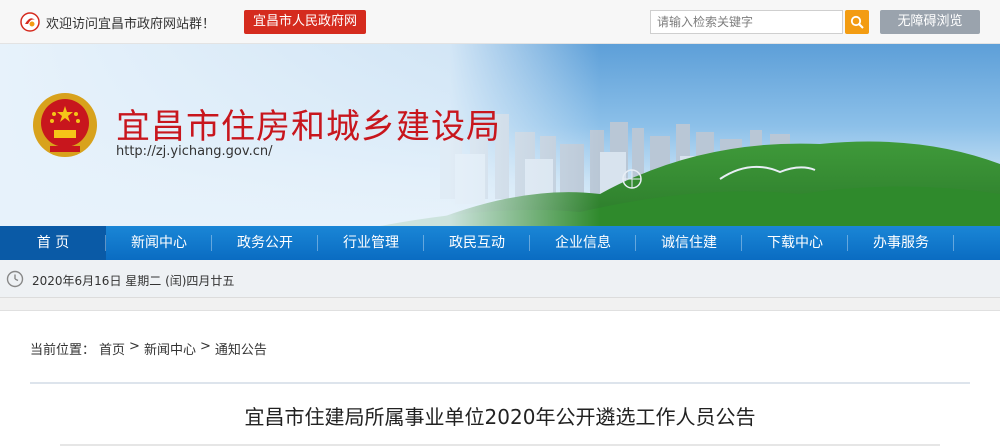 The height and width of the screenshot is (446, 1000). I want to click on breadcrumb: 当前位置： 首页 > 新闻中心 > 通知公告, so click(150, 348).